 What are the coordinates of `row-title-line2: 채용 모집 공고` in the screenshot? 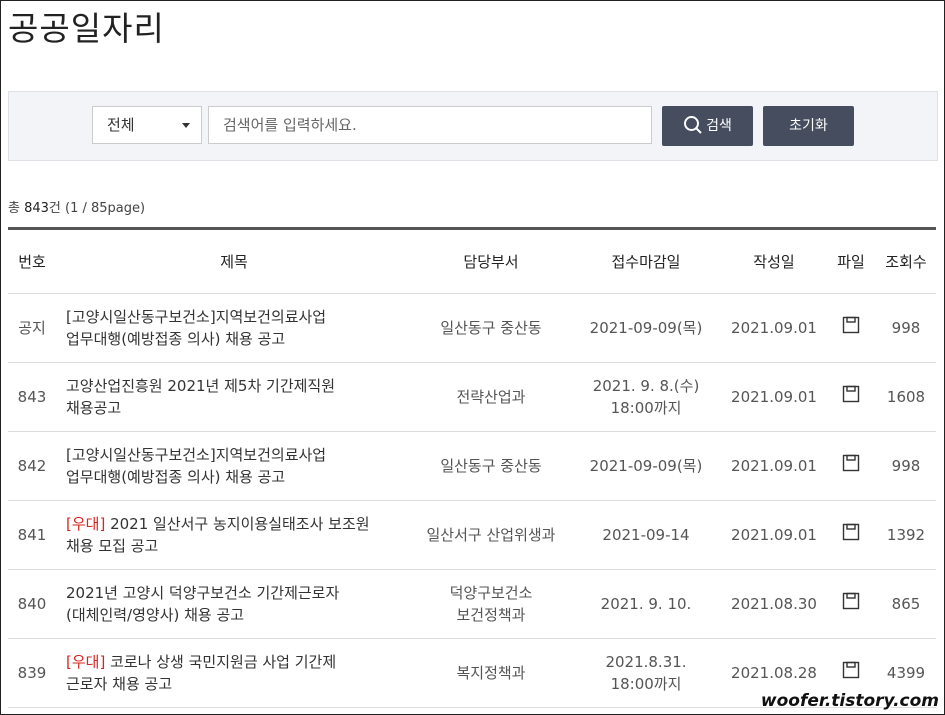 It's located at (112, 546).